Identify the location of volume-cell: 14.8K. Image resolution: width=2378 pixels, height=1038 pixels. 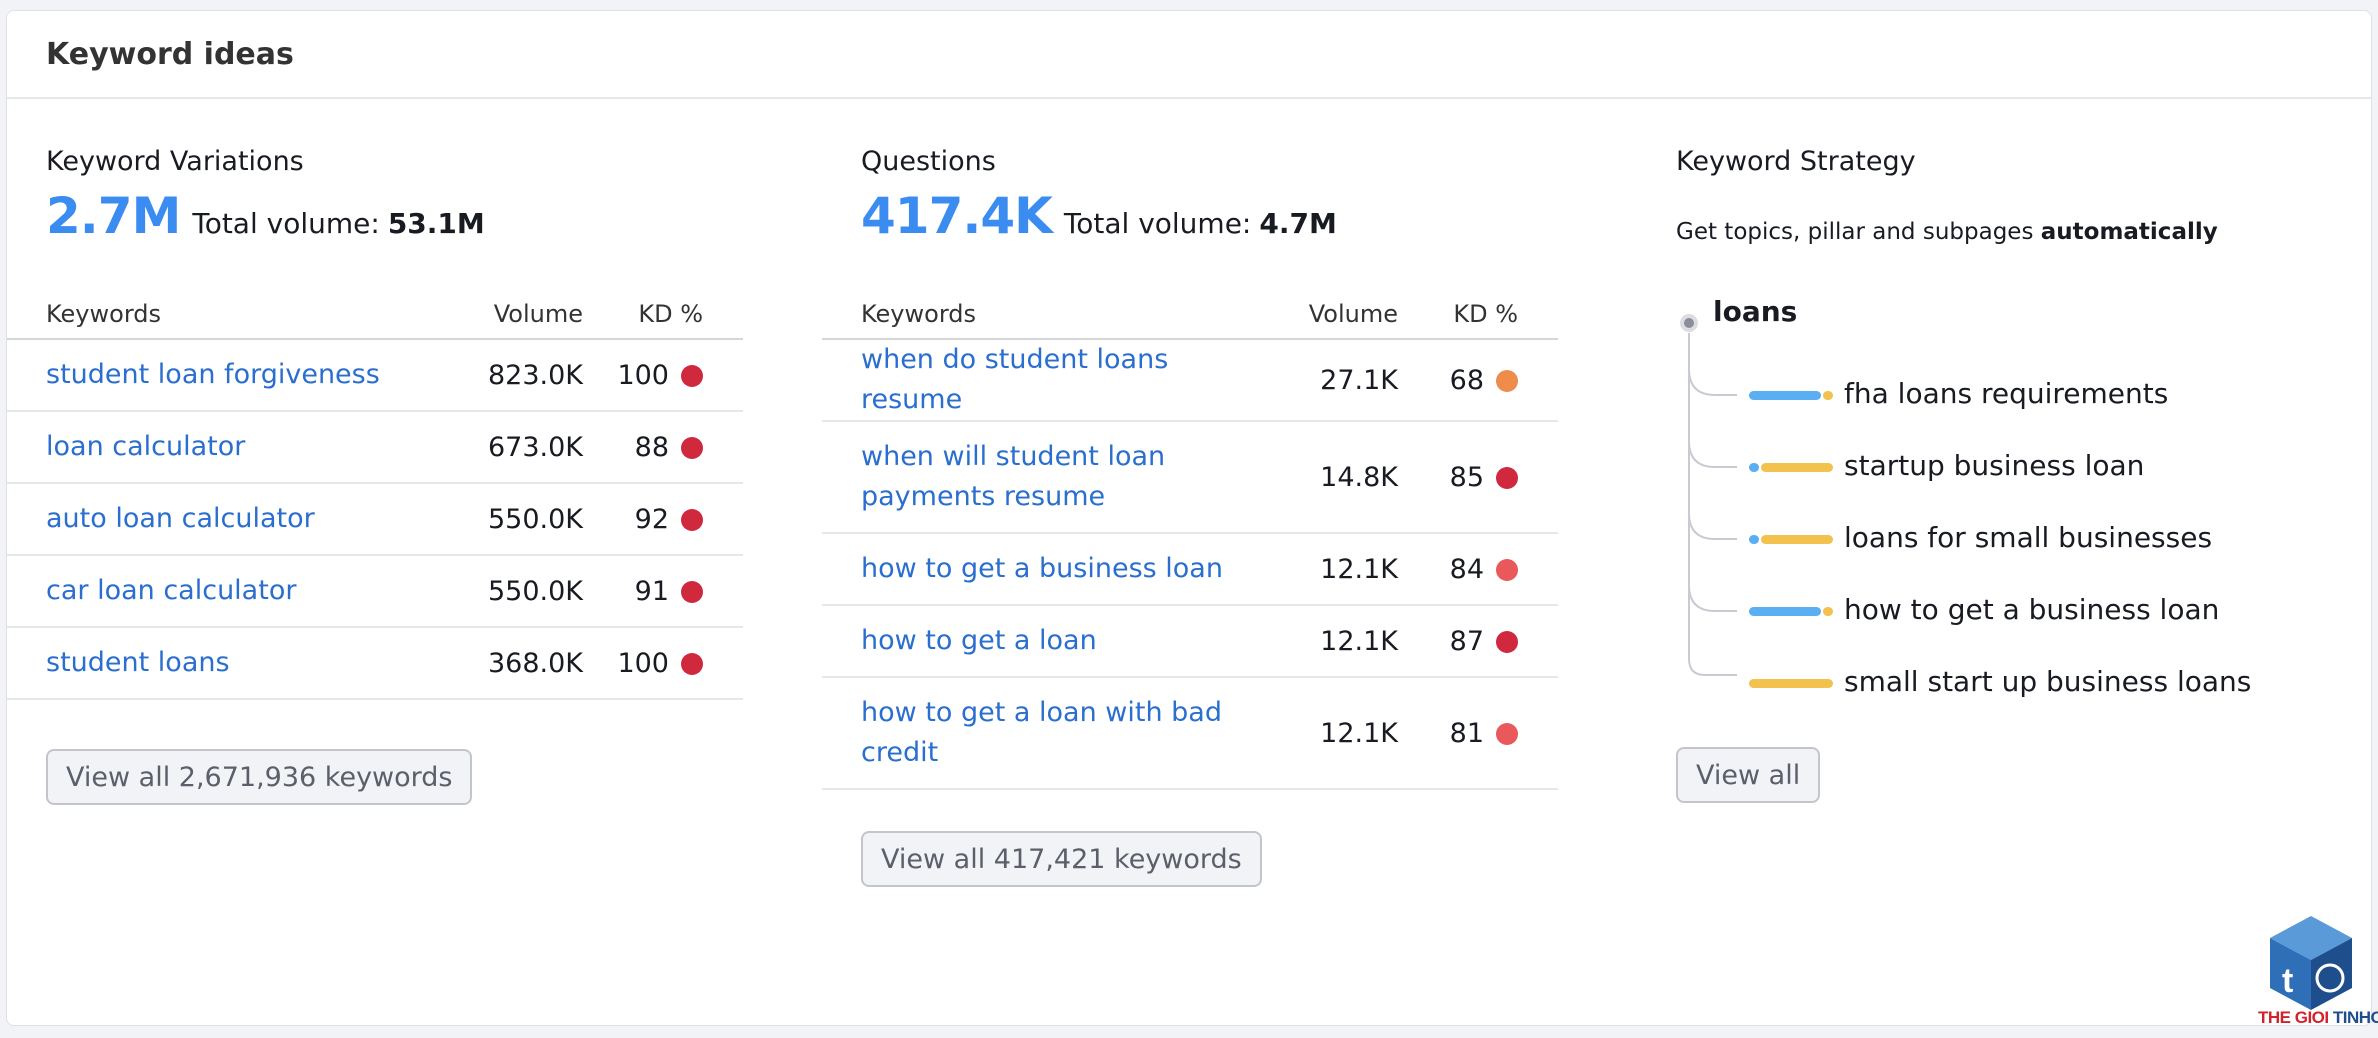
(1323, 477).